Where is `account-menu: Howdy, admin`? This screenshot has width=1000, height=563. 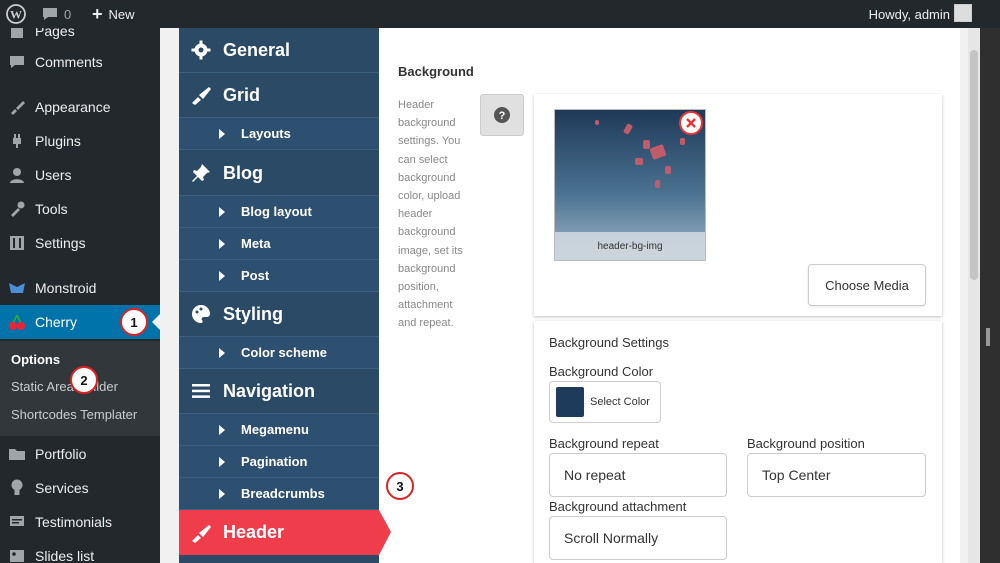 account-menu: Howdy, admin is located at coordinates (909, 14).